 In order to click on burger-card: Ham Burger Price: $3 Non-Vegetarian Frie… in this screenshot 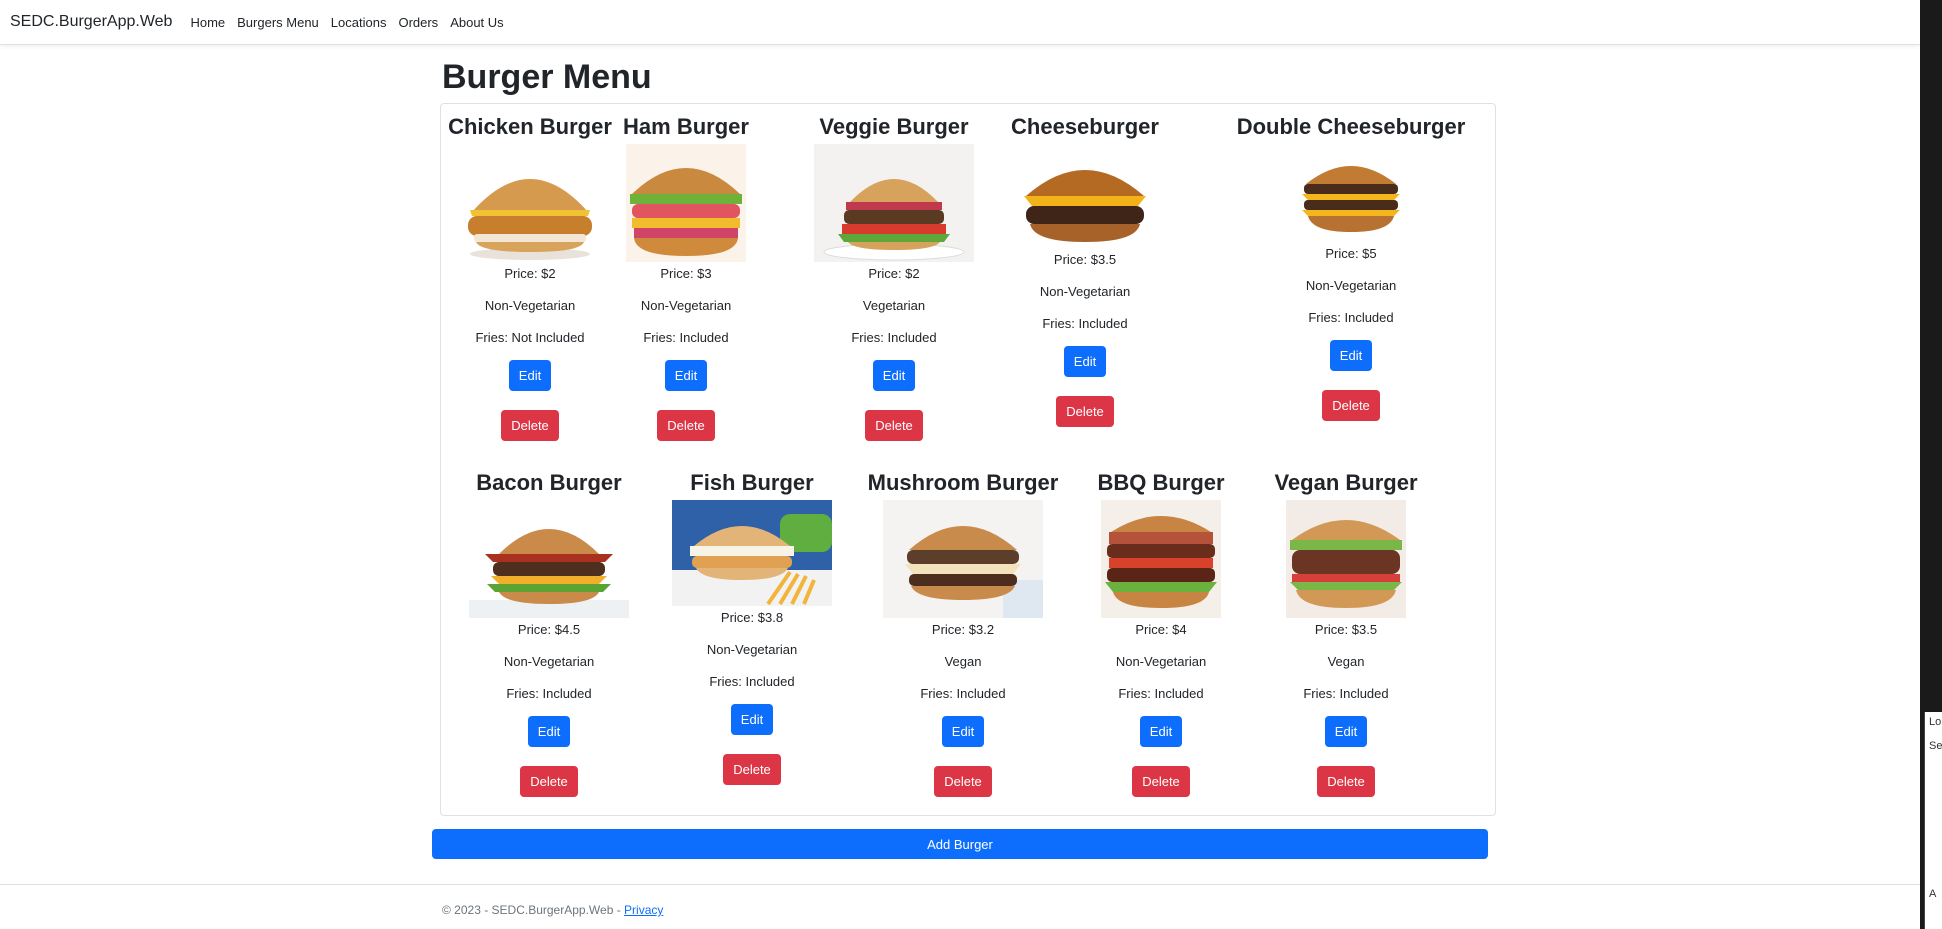, I will do `click(686, 278)`.